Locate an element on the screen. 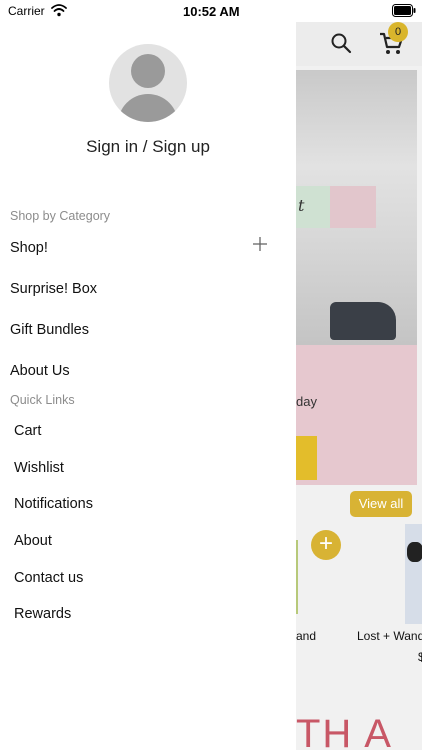  avatar-head-shape is located at coordinates (148, 71).